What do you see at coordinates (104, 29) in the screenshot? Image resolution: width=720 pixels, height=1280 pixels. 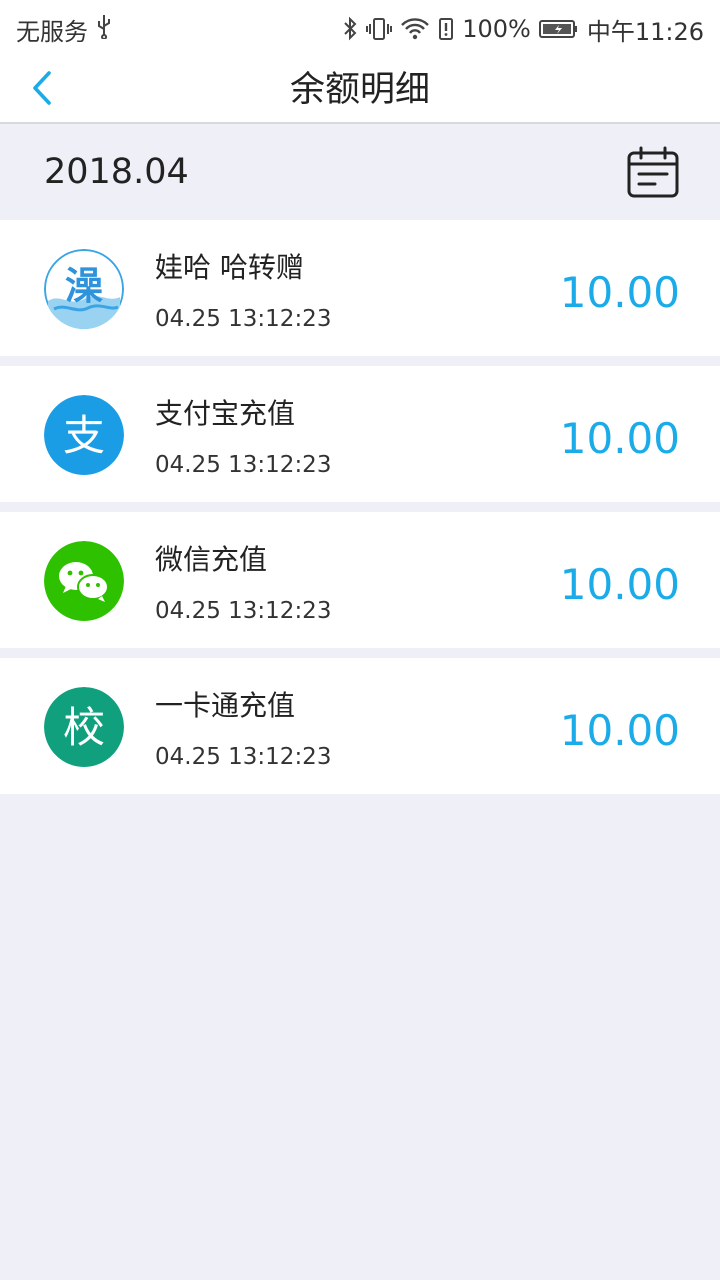 I see `usb-icon` at bounding box center [104, 29].